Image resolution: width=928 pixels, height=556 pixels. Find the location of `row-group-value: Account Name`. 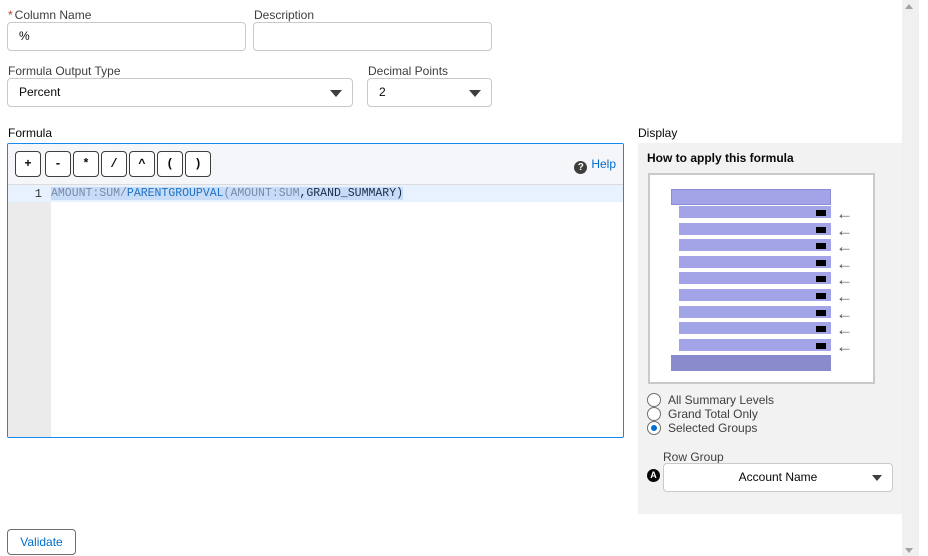

row-group-value: Account Name is located at coordinates (778, 477).